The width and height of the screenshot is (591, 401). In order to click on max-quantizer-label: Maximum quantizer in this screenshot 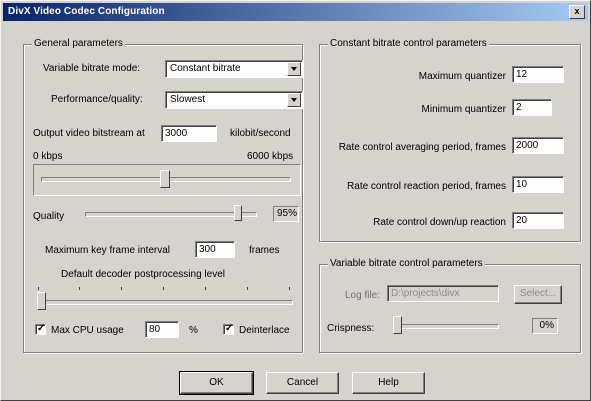, I will do `click(462, 76)`.